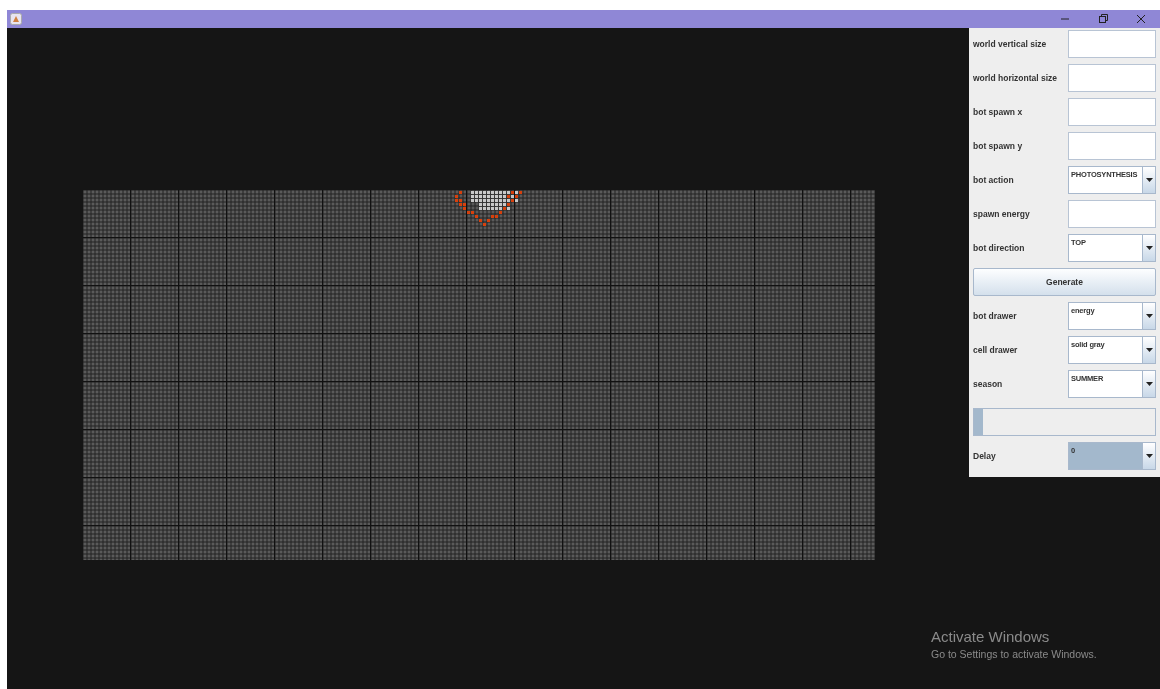  I want to click on field-label: bot spawn x, so click(998, 112).